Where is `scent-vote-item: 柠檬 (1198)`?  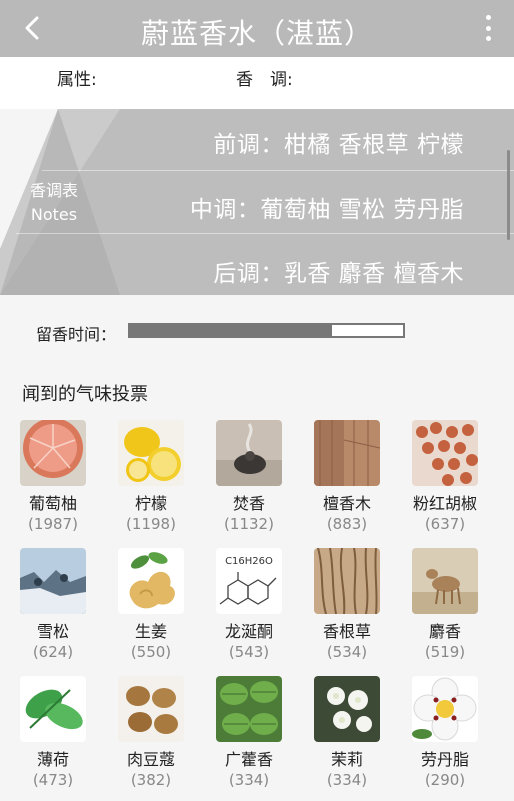 scent-vote-item: 柠檬 (1198) is located at coordinates (151, 477).